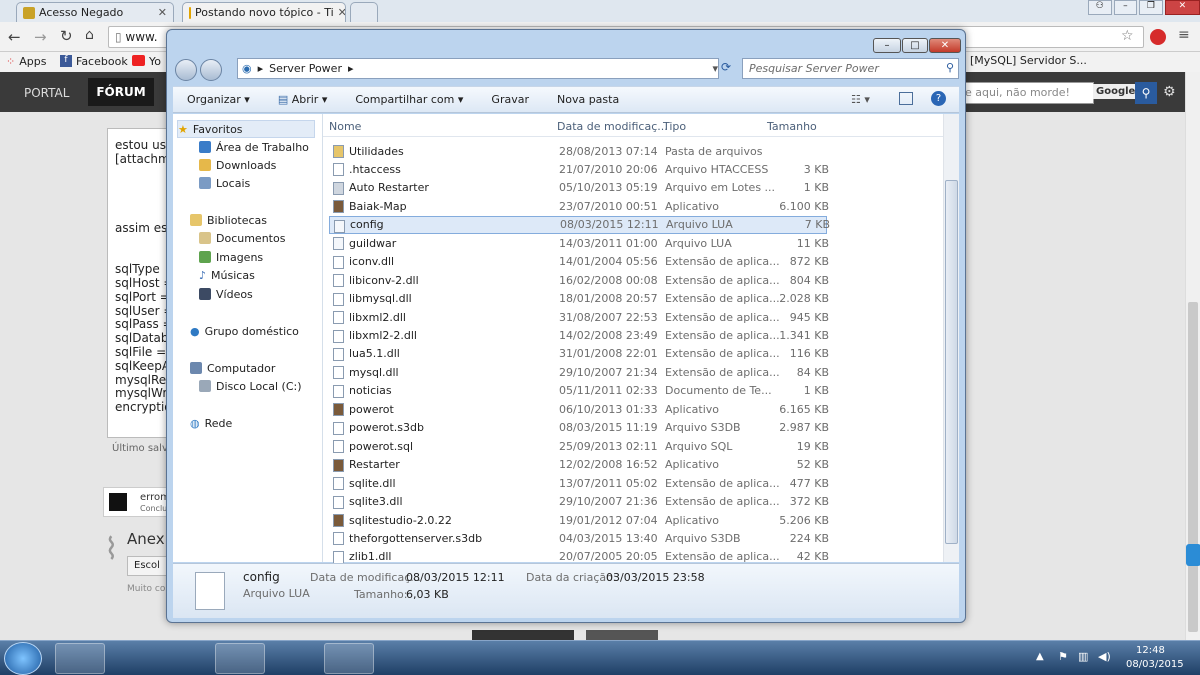  Describe the element at coordinates (1146, 93) in the screenshot. I see `search-icon: ⚲` at that location.